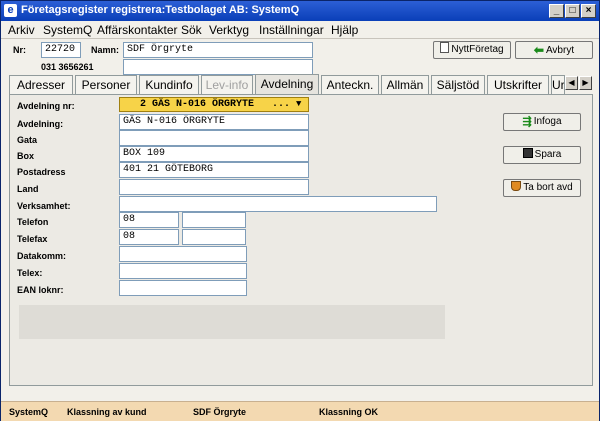 The height and width of the screenshot is (421, 600). Describe the element at coordinates (46, 106) in the screenshot. I see `avdelning-nr-label: Avdelning nr:` at that location.